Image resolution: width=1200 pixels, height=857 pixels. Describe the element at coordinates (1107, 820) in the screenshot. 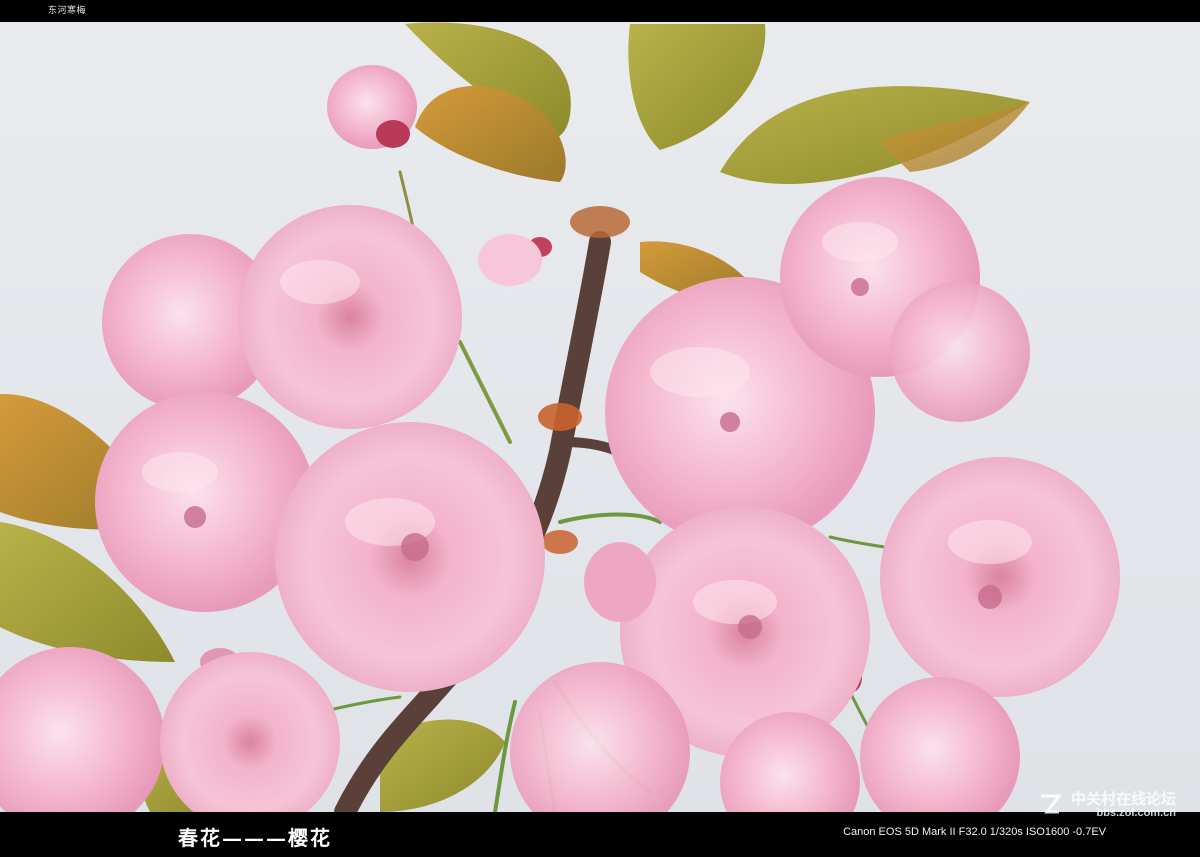

I see `watermark: 中关村在线论坛 bbs.zol.com.cn` at that location.